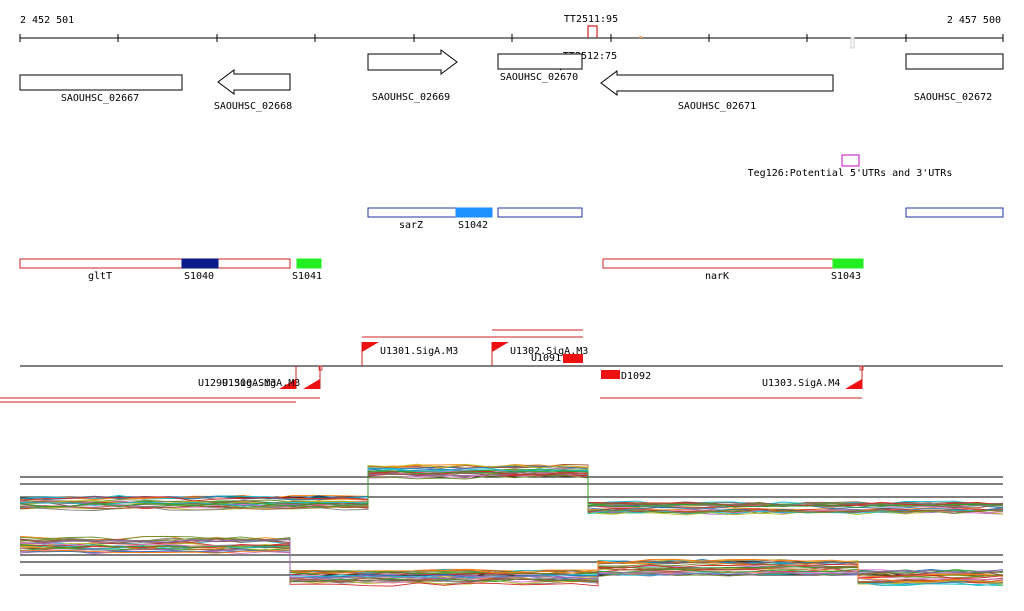  Describe the element at coordinates (846, 276) in the screenshot. I see `feature-label: S1043` at that location.